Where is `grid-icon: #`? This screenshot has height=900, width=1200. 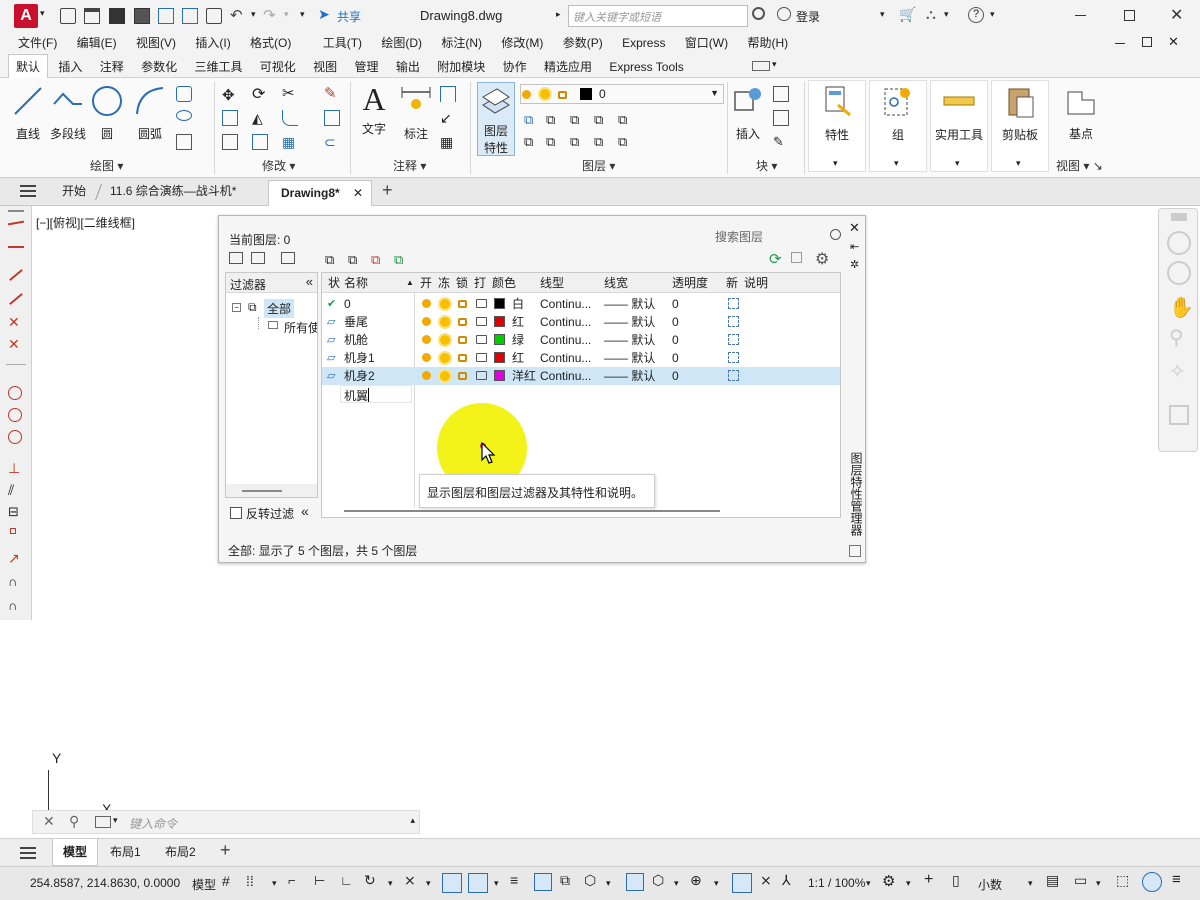 grid-icon: # is located at coordinates (226, 881).